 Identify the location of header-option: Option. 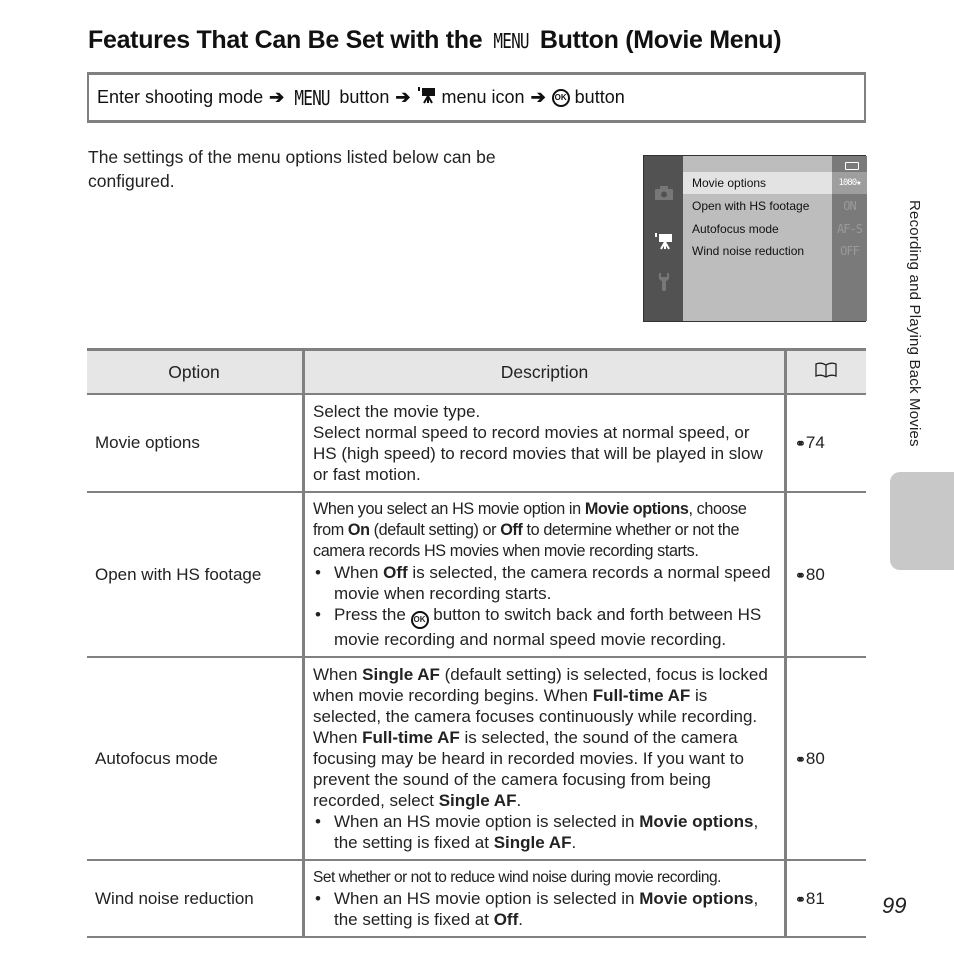
(196, 371).